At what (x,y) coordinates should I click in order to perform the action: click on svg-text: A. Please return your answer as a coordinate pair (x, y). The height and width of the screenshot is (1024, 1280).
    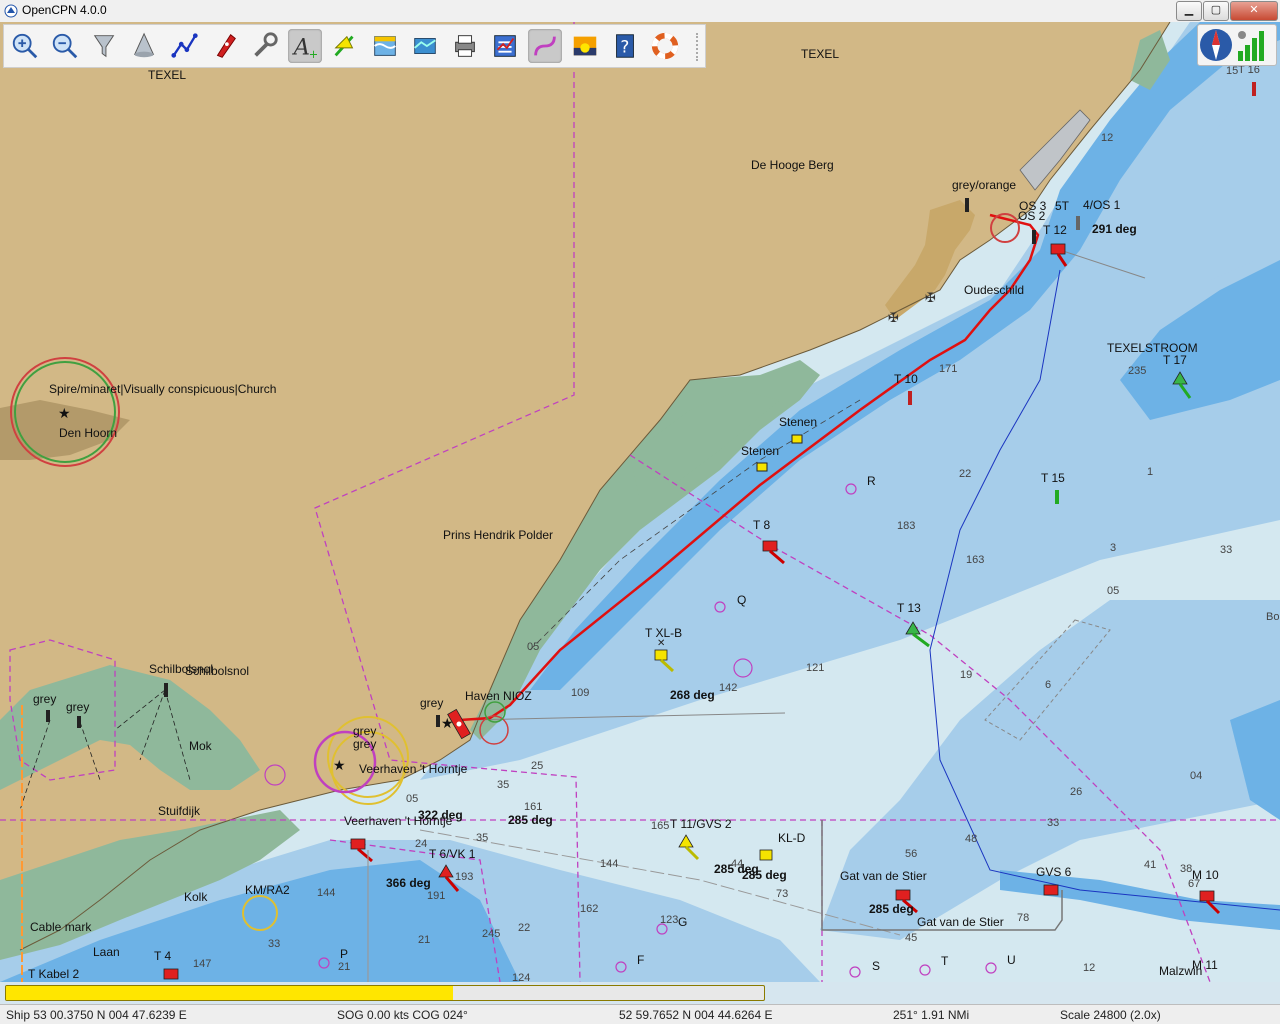
    Looking at the image, I should click on (301, 47).